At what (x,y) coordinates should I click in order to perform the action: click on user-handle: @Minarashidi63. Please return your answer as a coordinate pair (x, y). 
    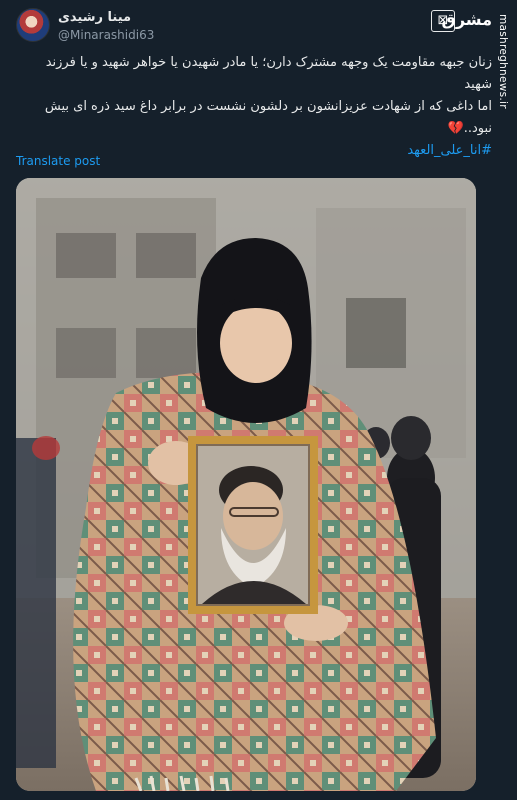
    Looking at the image, I should click on (106, 35).